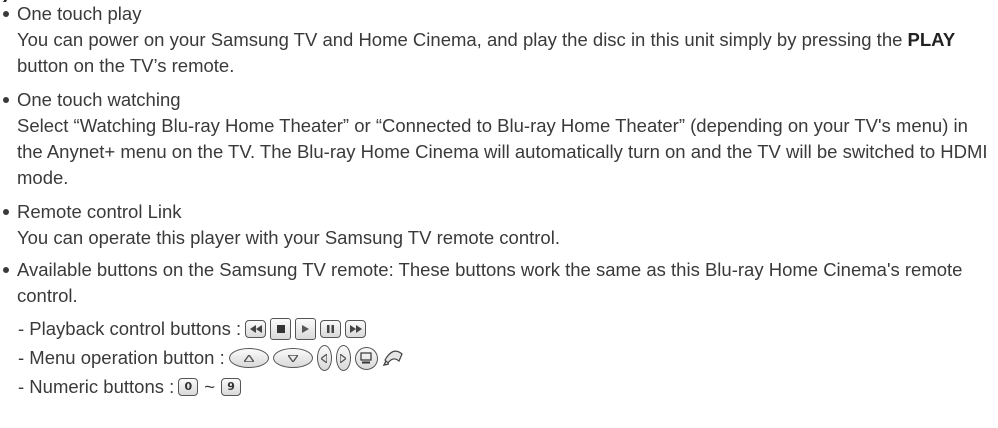 Image resolution: width=998 pixels, height=428 pixels. What do you see at coordinates (931, 39) in the screenshot?
I see `play-keyword: PLAY` at bounding box center [931, 39].